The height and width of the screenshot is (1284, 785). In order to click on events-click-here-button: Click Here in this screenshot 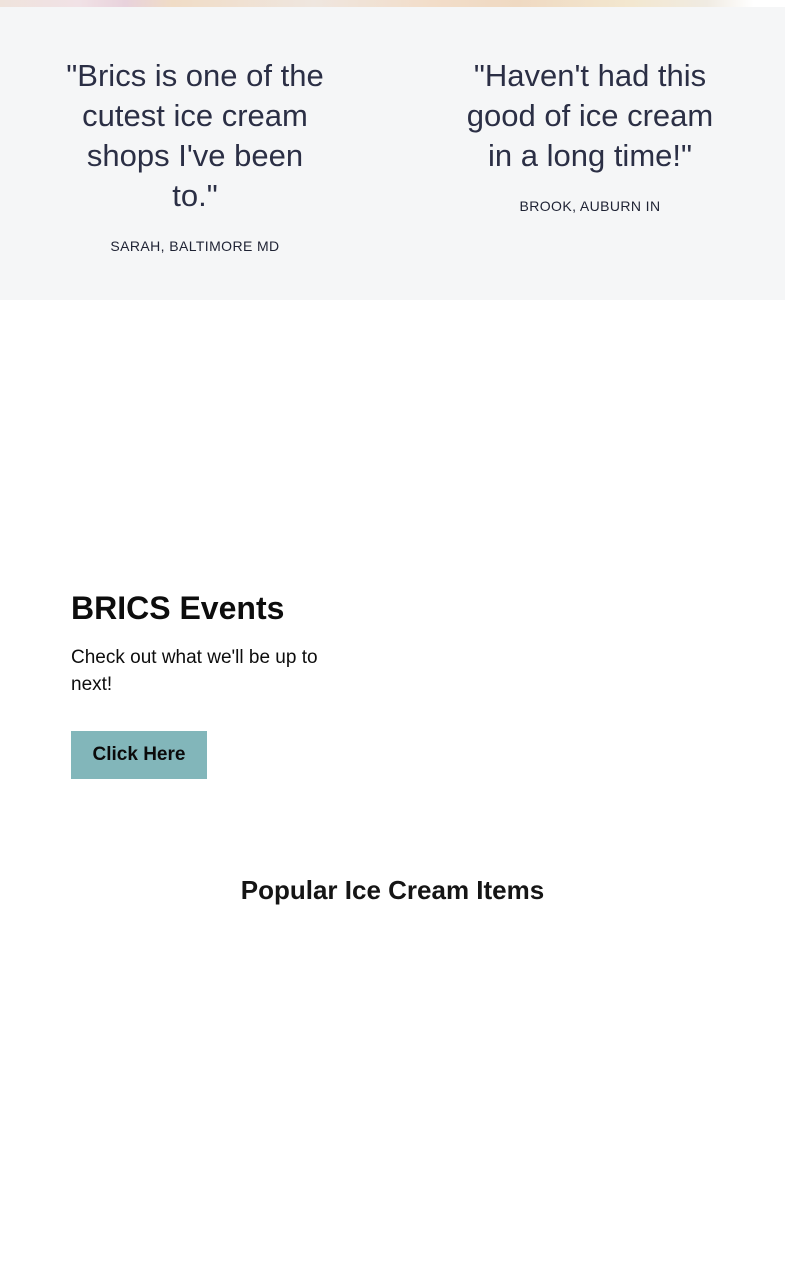, I will do `click(139, 755)`.